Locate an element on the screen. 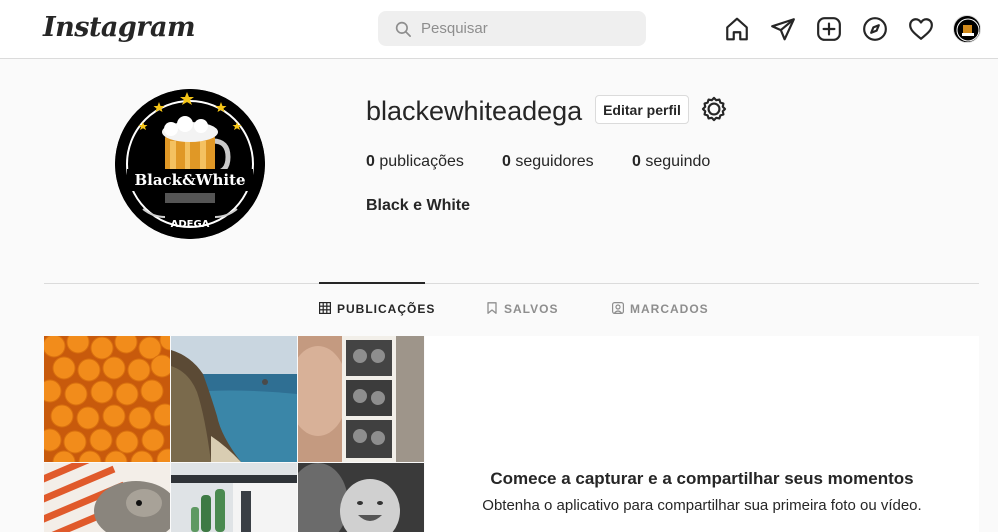  search-input is located at coordinates (528, 28).